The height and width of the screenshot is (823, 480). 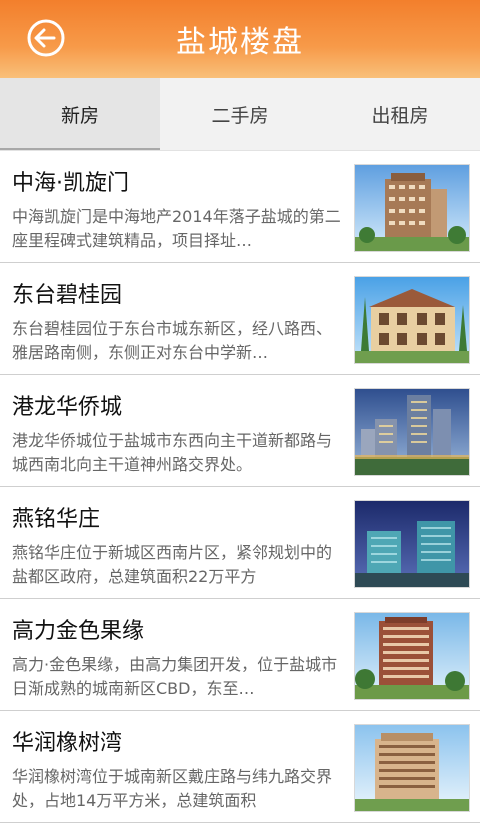 I want to click on listing-title: 中海·凯旋门, so click(x=70, y=183).